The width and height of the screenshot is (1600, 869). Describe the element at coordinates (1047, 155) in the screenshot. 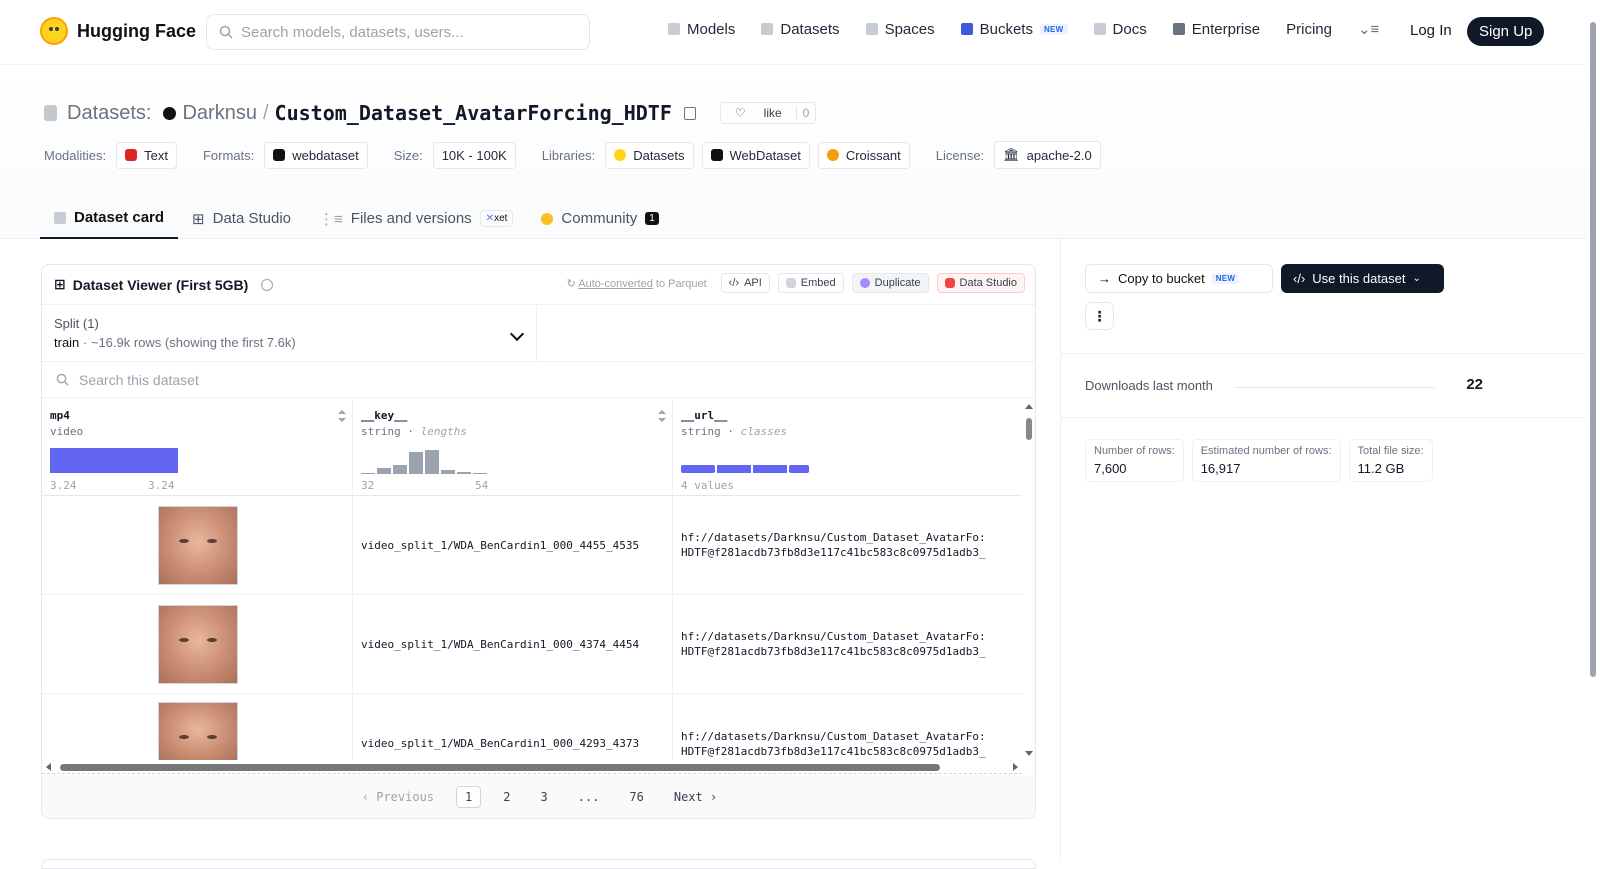

I see `tag-license: 🏛 apache-2.0` at that location.